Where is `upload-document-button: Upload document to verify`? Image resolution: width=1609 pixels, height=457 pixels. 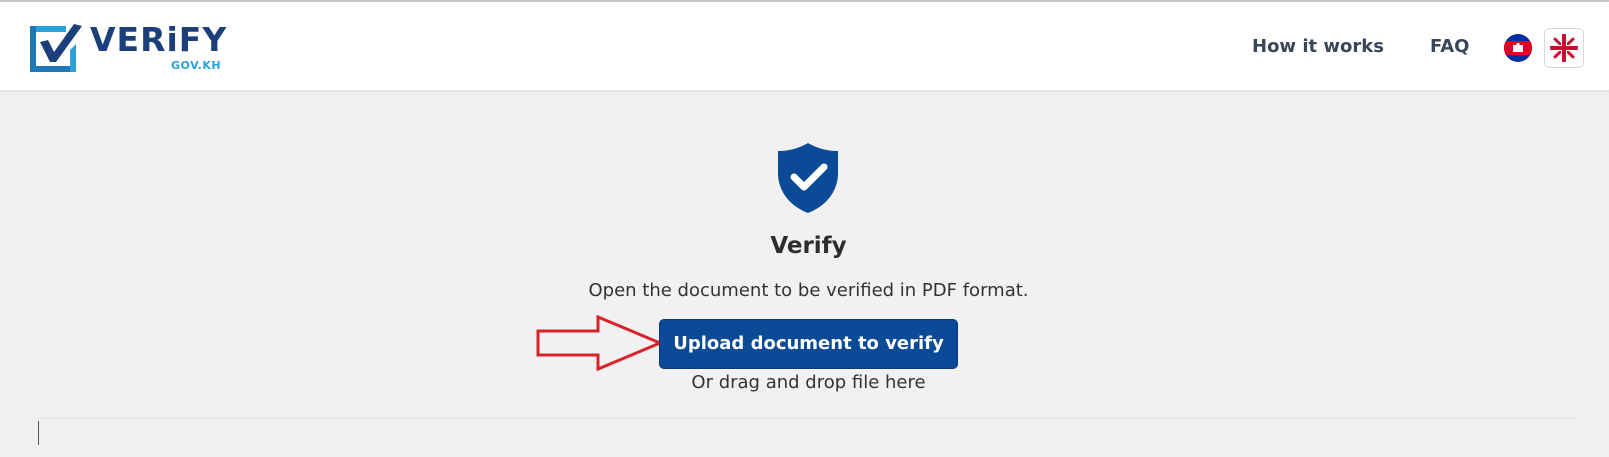 upload-document-button: Upload document to verify is located at coordinates (808, 344).